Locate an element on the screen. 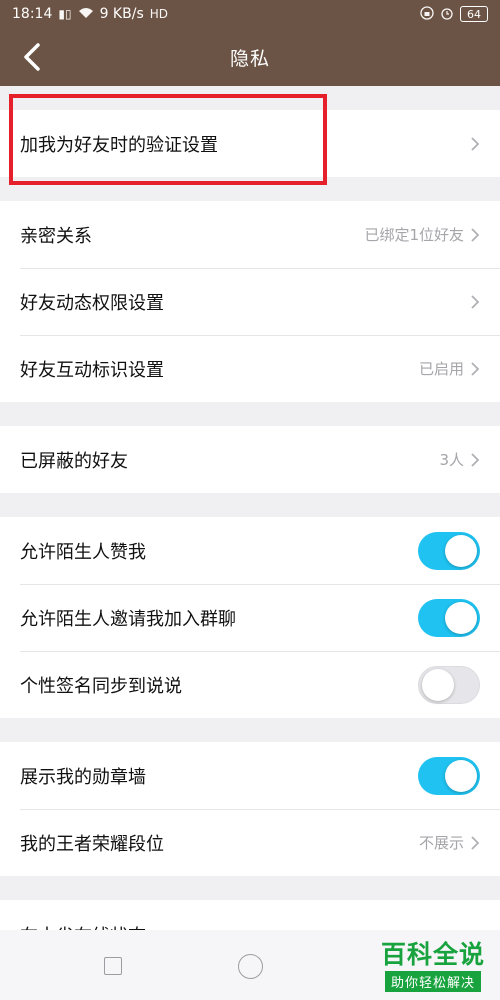 Image resolution: width=500 pixels, height=1000 pixels. watermark-logo: 百科全说 助你轻松解决 is located at coordinates (433, 968).